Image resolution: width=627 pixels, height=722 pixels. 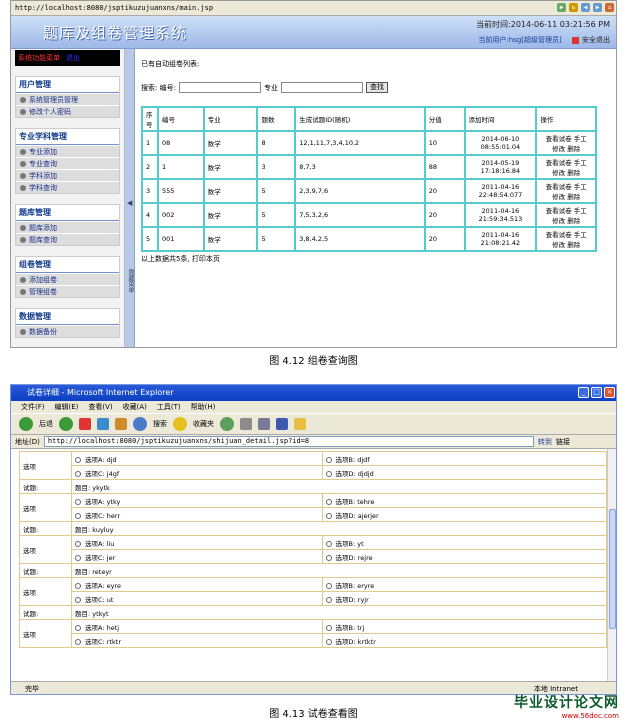 I want to click on folder-icon, so click(x=300, y=424).